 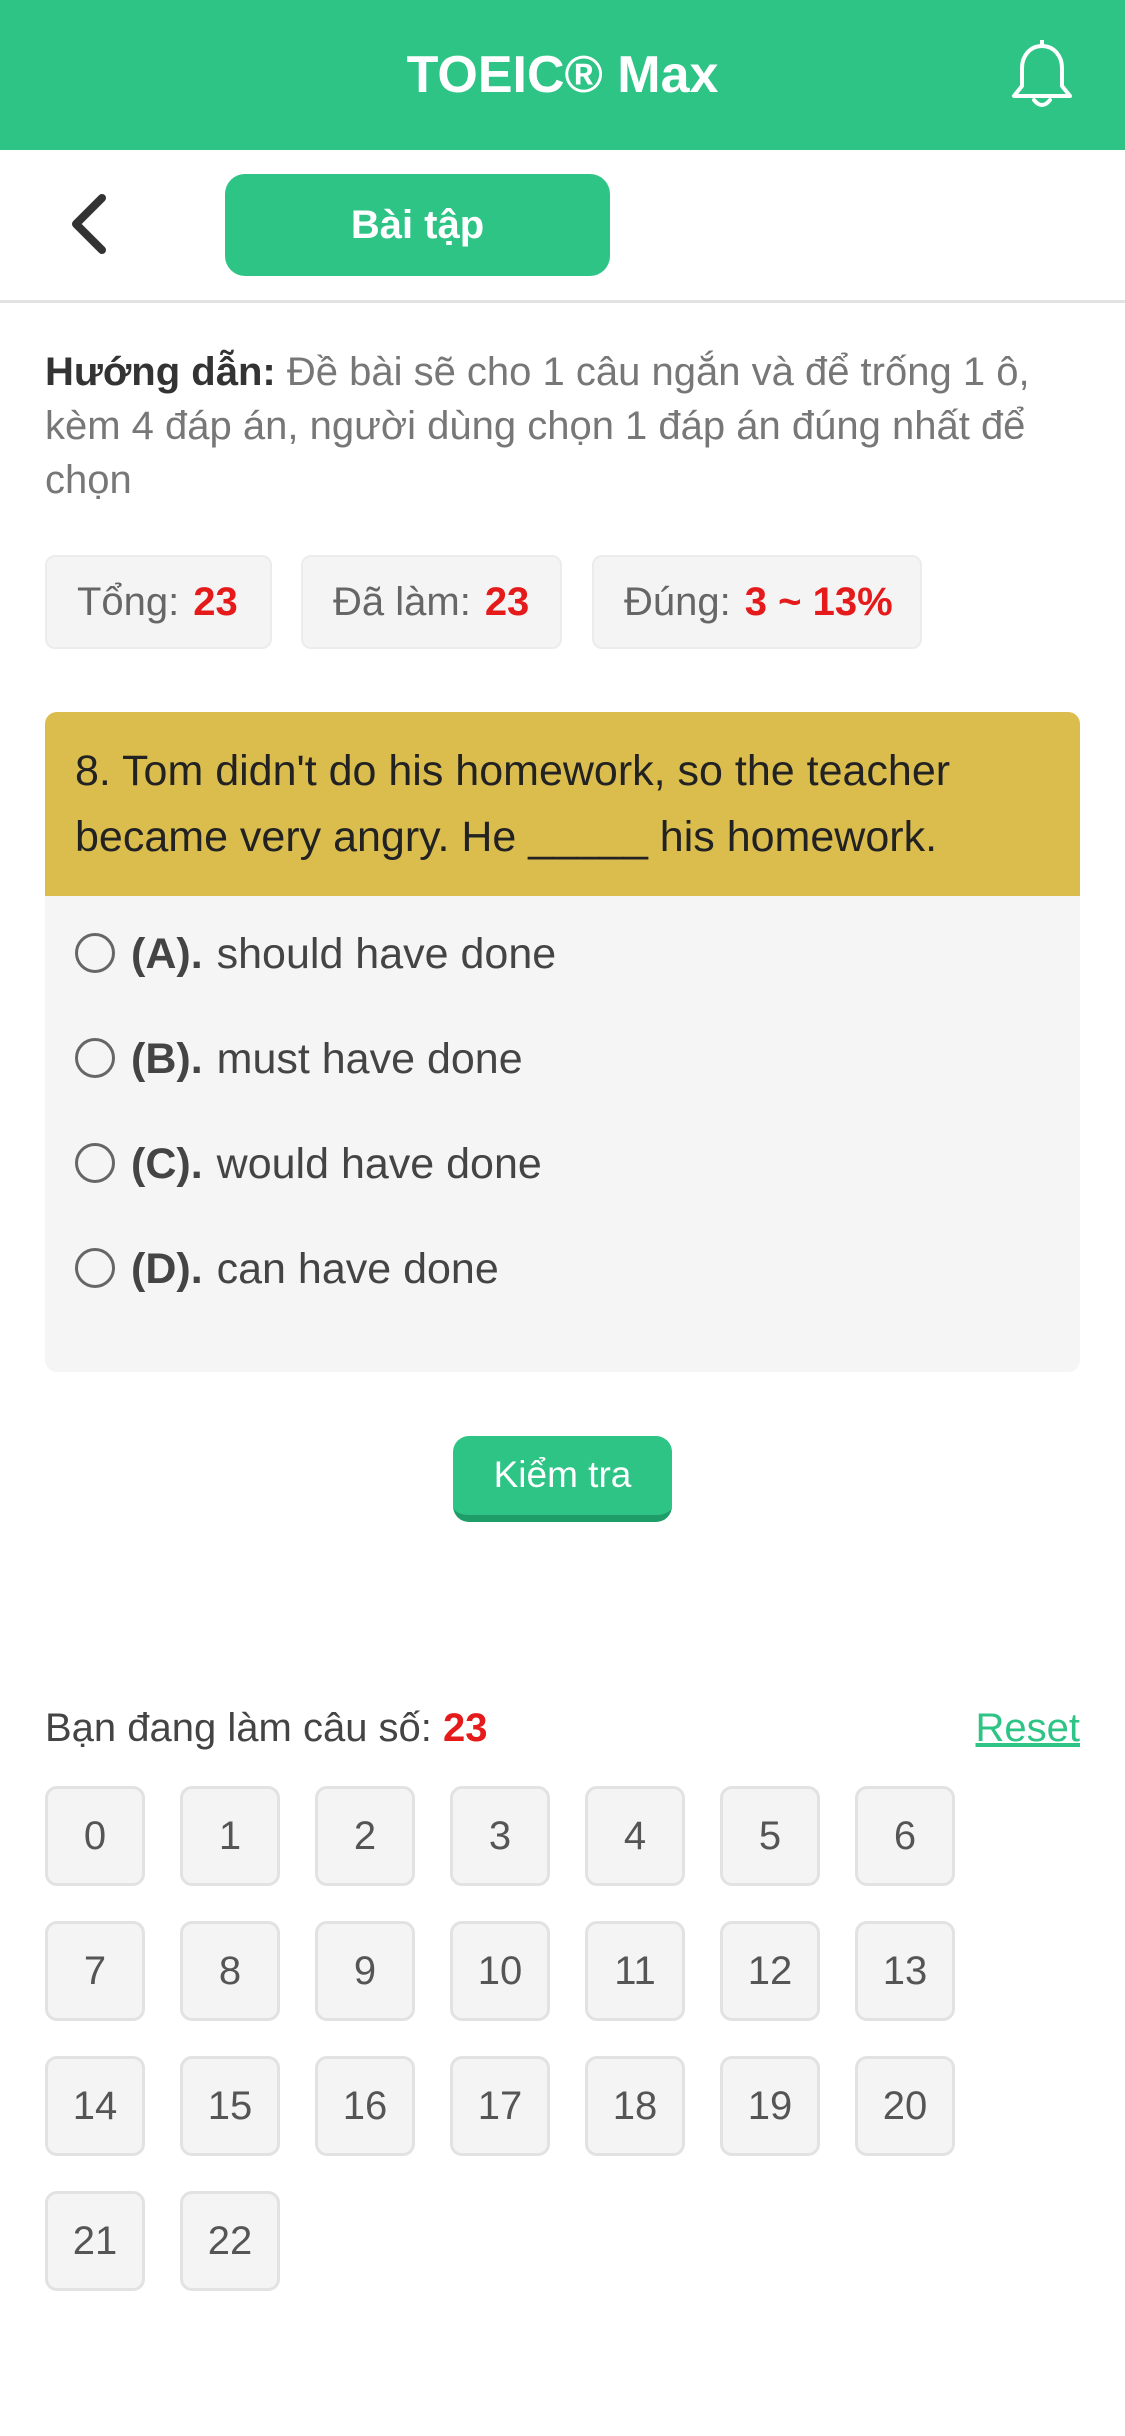 I want to click on option-text: can have done, so click(x=357, y=1269).